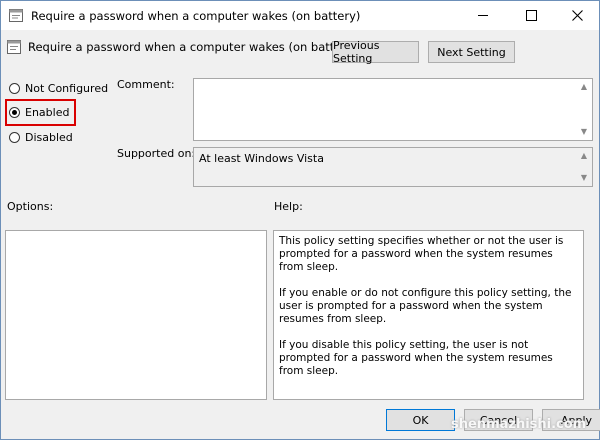 Image resolution: width=600 pixels, height=440 pixels. I want to click on radio-disabled: Disabled, so click(41, 137).